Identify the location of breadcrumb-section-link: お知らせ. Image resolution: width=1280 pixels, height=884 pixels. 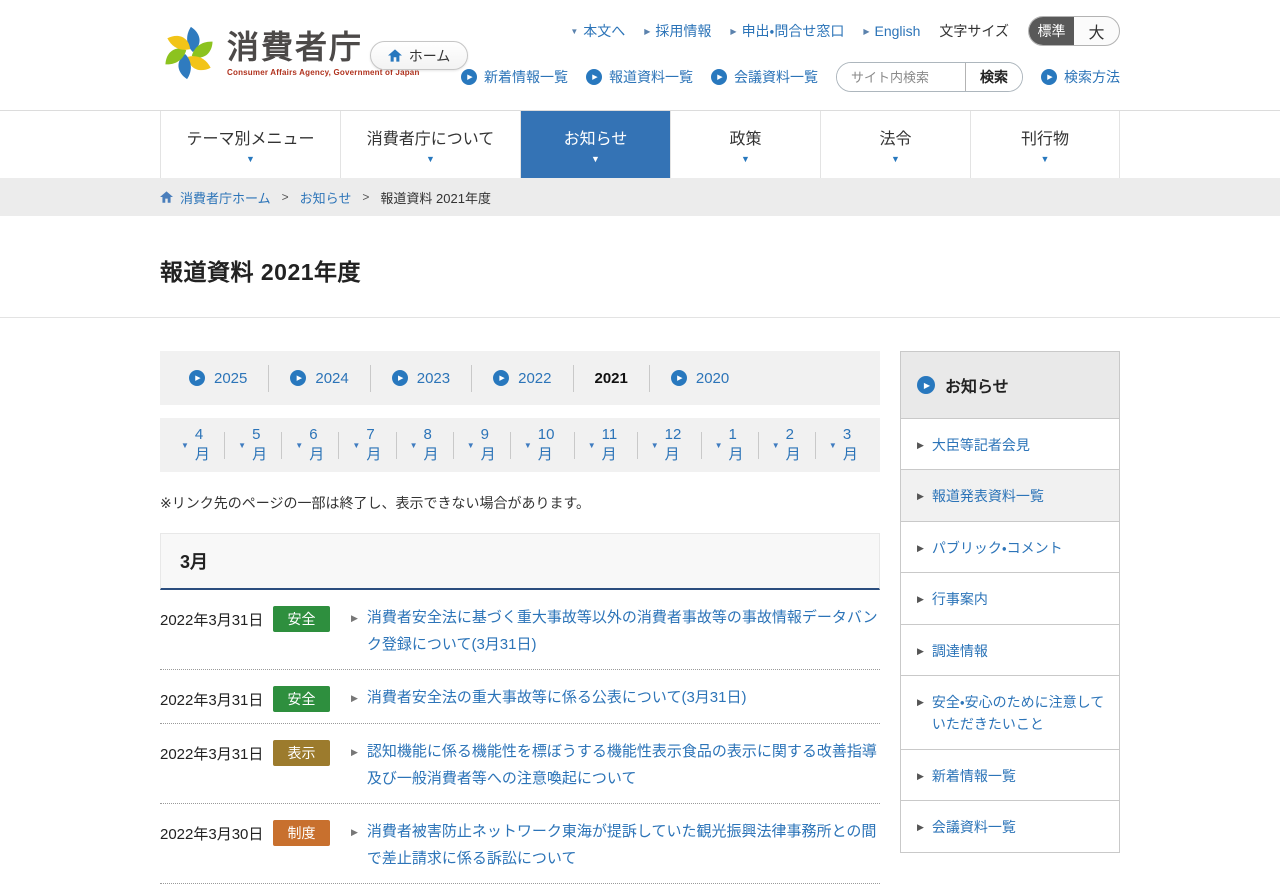
(326, 197).